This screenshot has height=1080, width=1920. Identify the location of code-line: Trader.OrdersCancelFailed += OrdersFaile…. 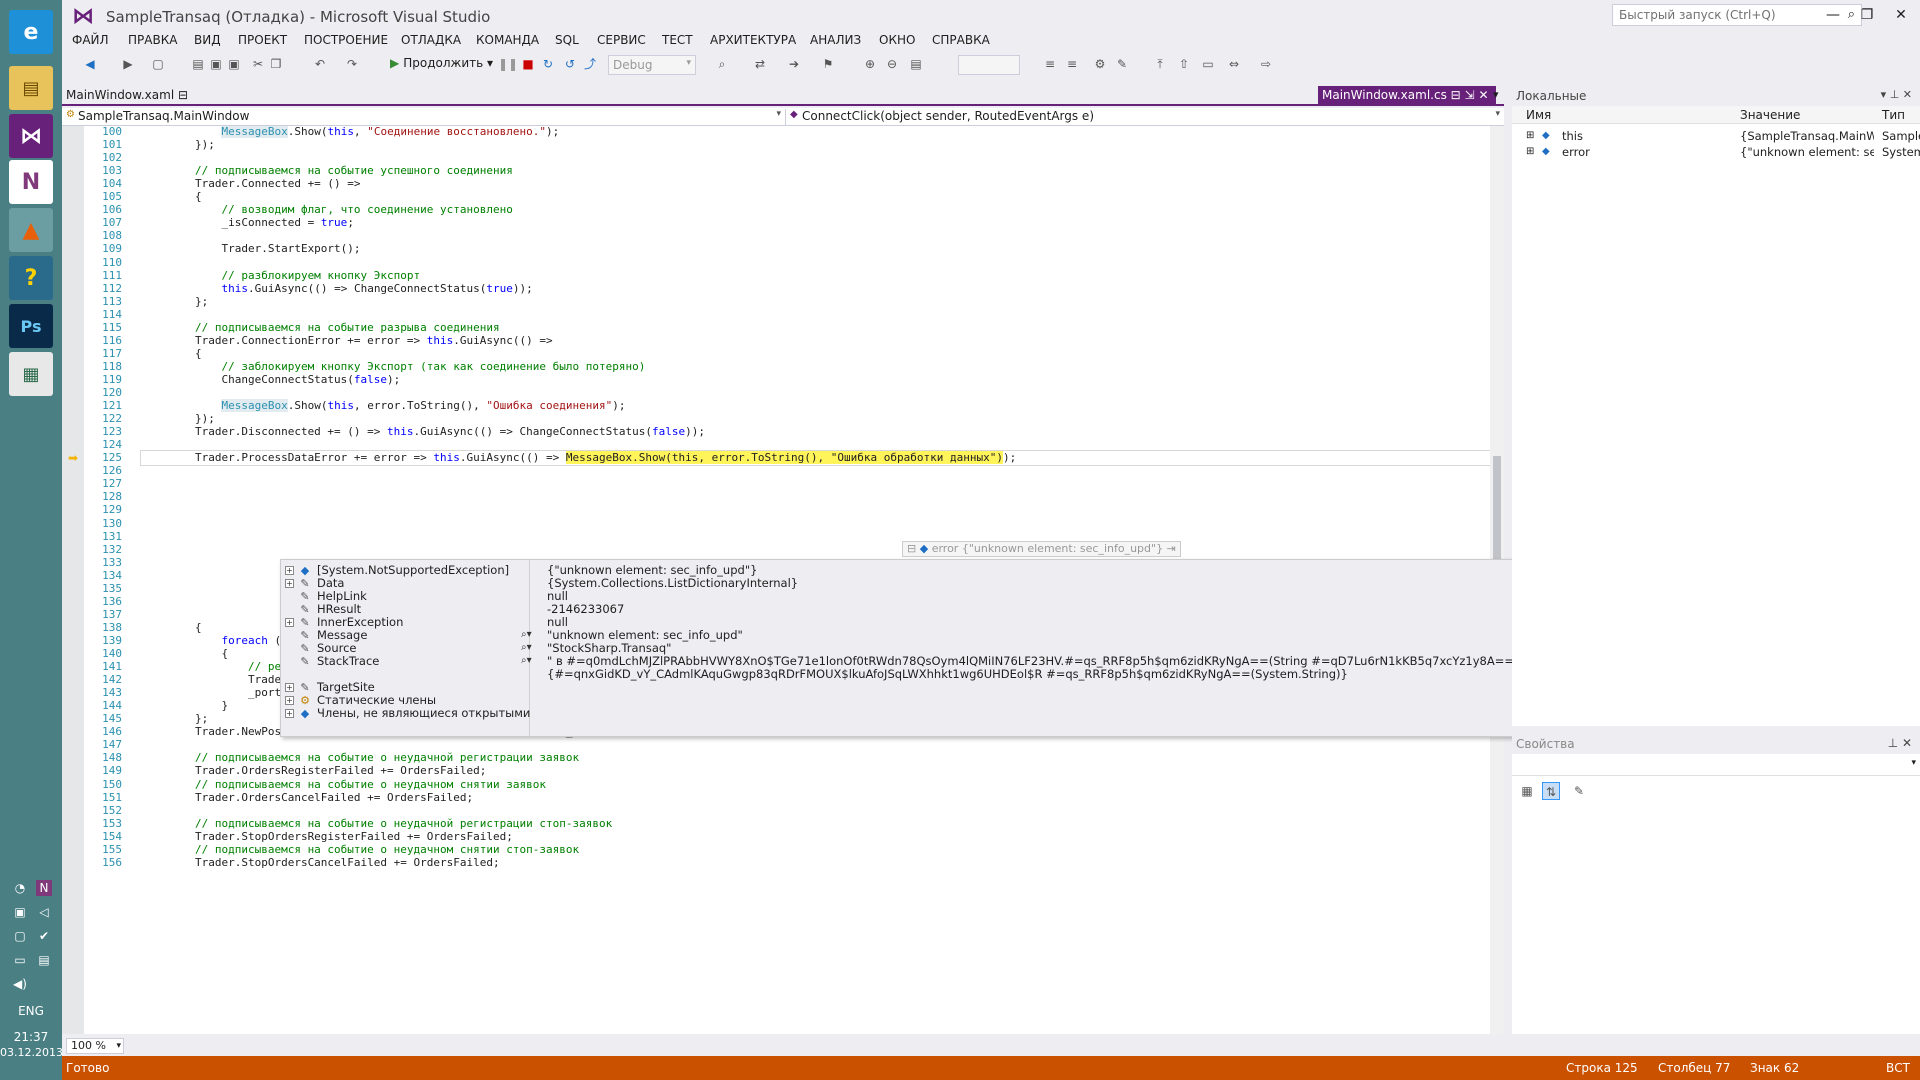
(307, 798).